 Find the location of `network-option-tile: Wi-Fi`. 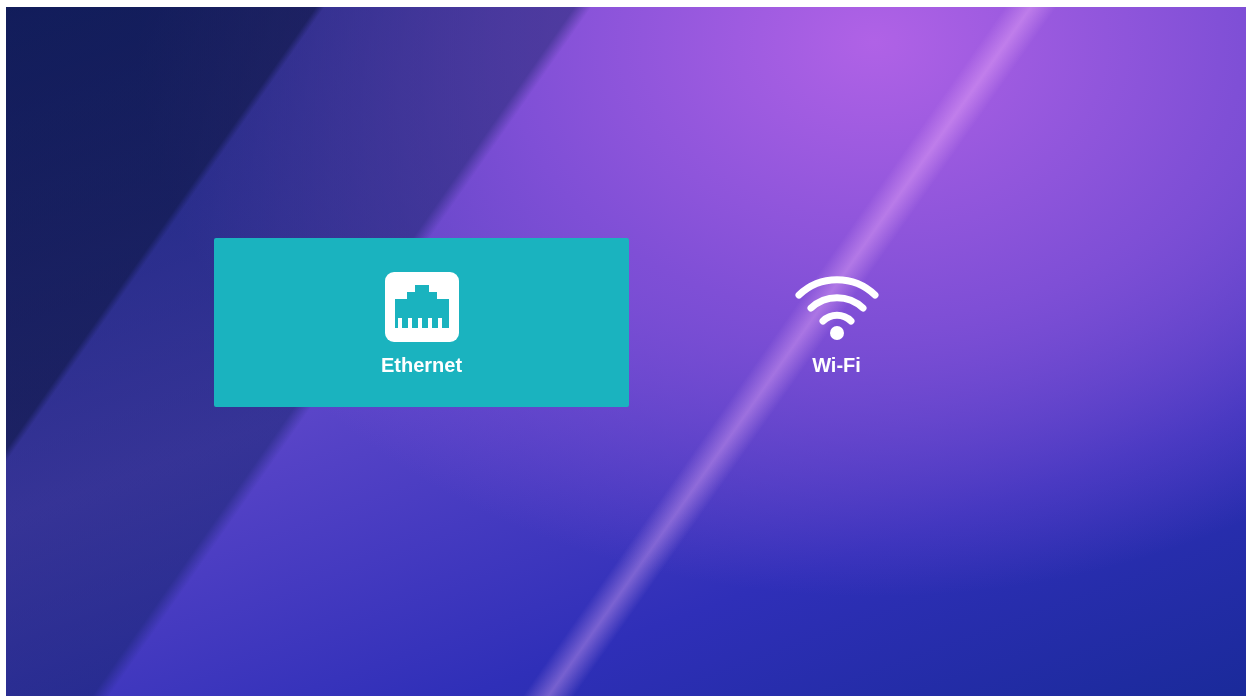

network-option-tile: Wi-Fi is located at coordinates (836, 322).